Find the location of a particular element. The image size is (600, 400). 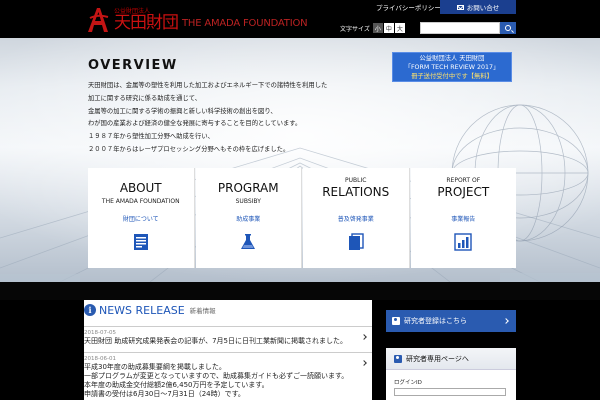

card-about: ABOUT THE AMADA FOUNDATION 財団について is located at coordinates (141, 218).